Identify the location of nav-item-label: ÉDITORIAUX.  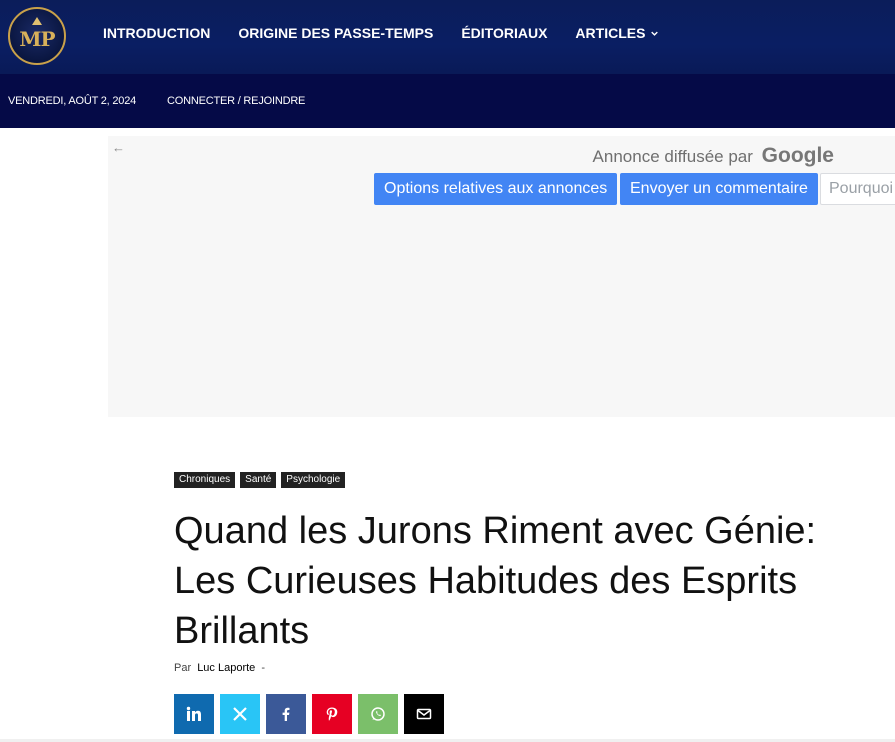
(504, 33).